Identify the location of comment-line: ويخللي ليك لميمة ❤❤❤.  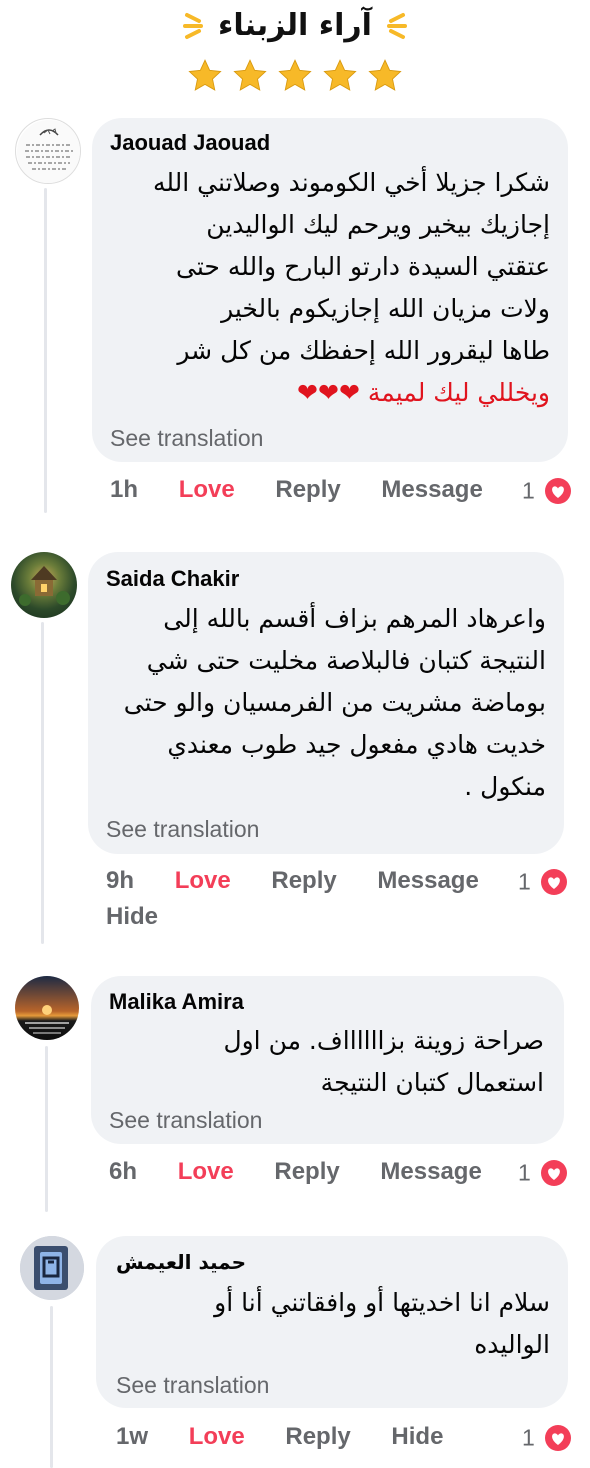
(423, 392).